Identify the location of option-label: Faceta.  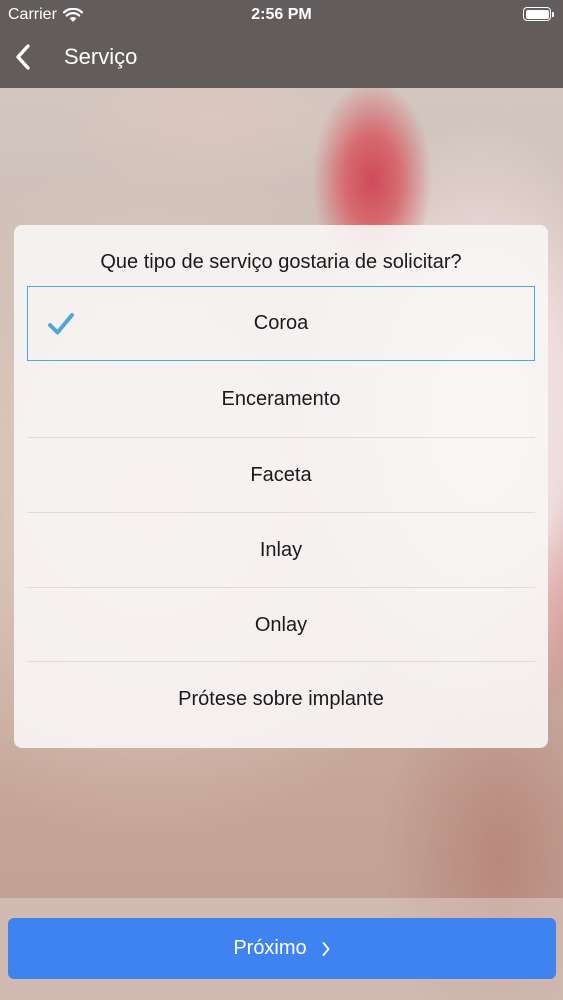
(281, 474).